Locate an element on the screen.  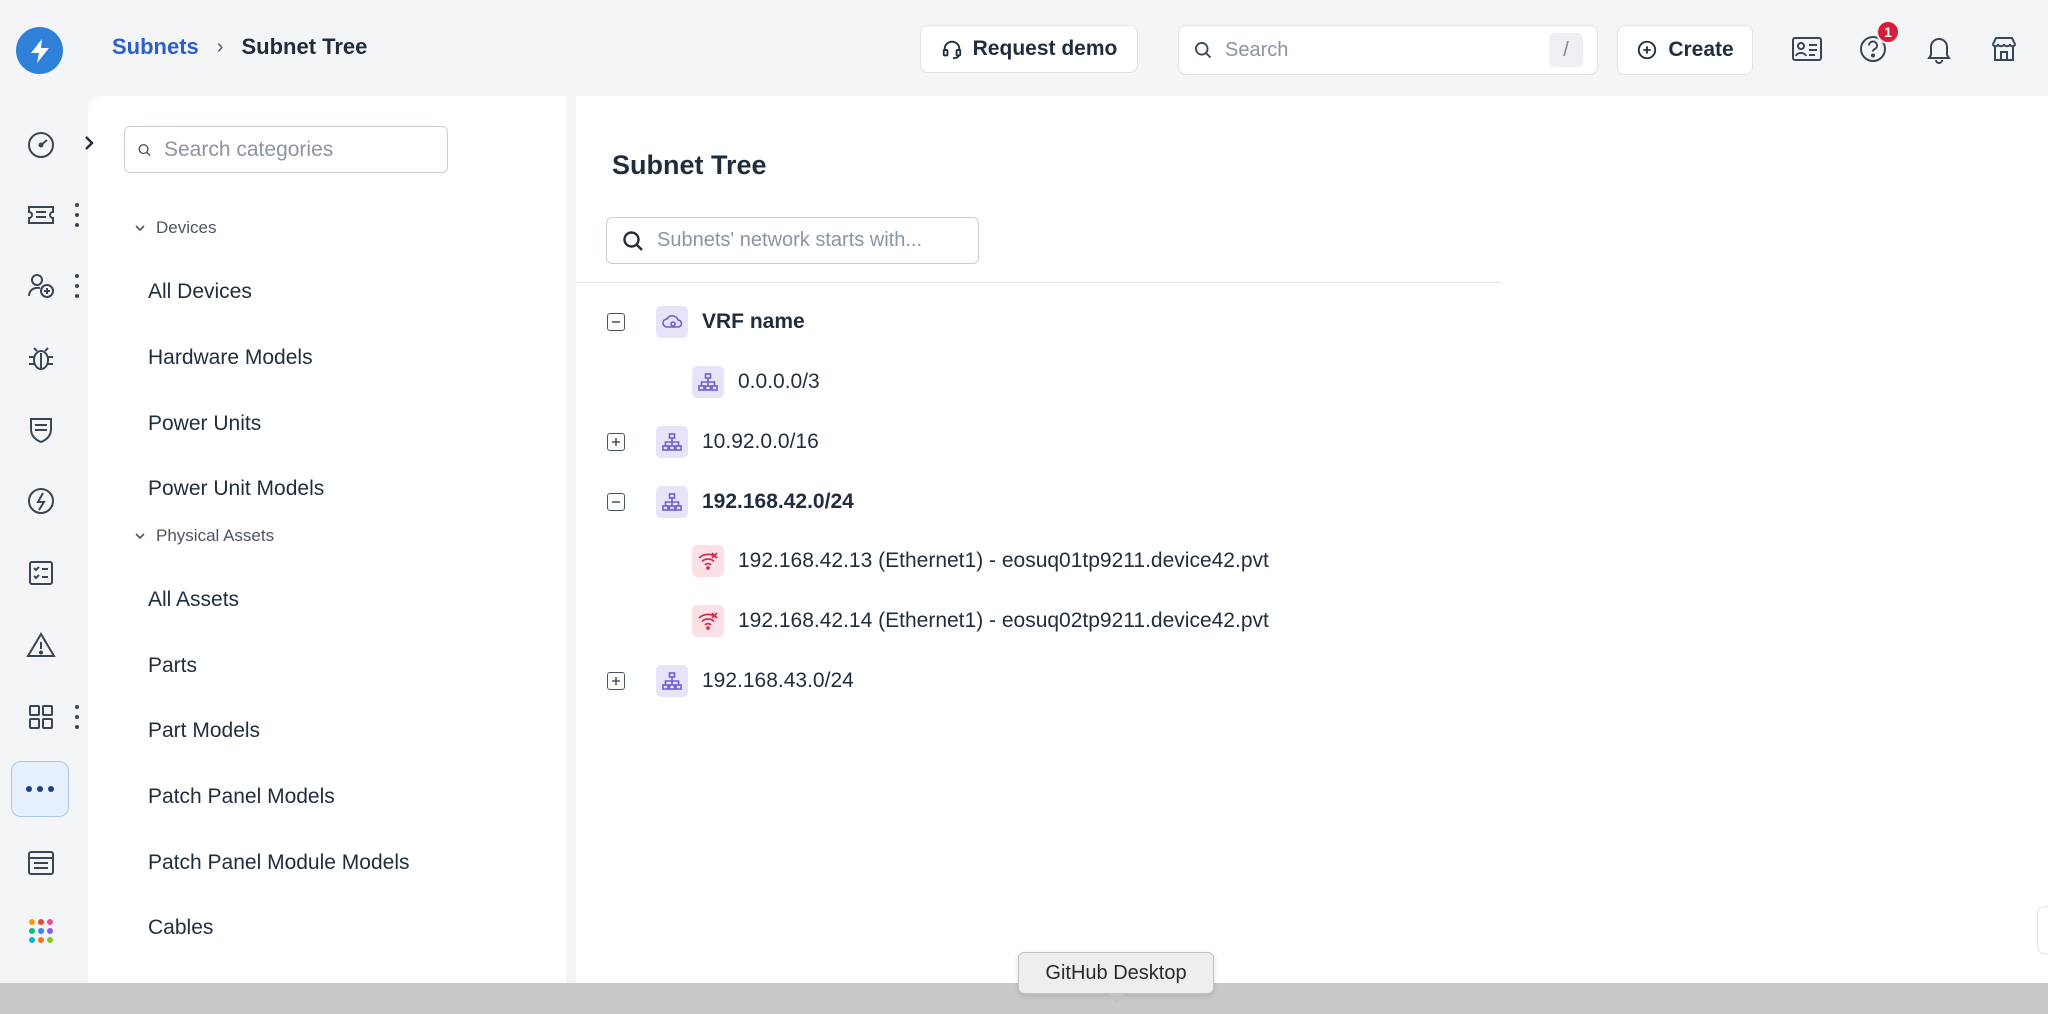
users-icon is located at coordinates (41, 286).